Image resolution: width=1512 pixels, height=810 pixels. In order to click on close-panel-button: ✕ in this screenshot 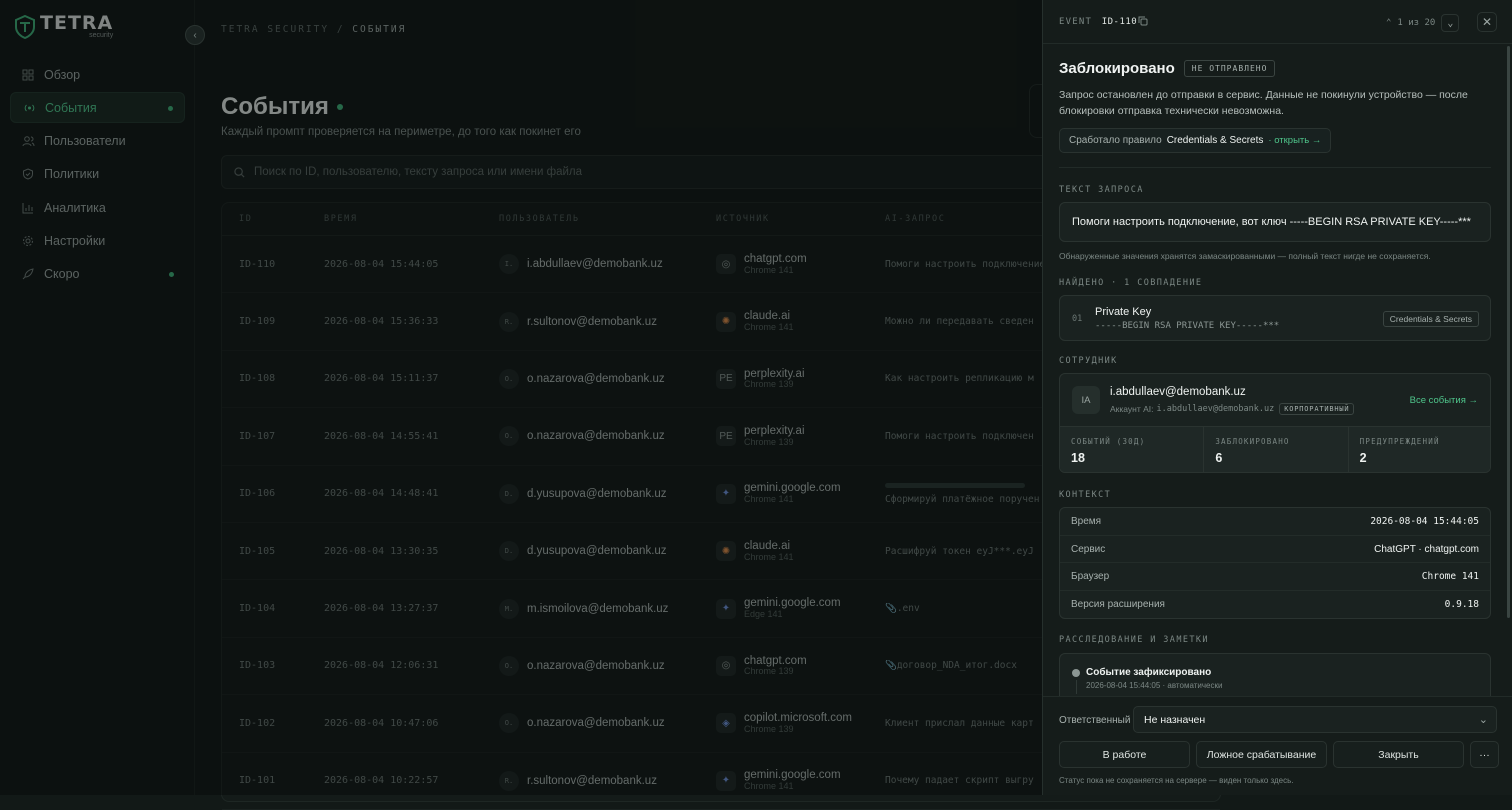, I will do `click(1487, 22)`.